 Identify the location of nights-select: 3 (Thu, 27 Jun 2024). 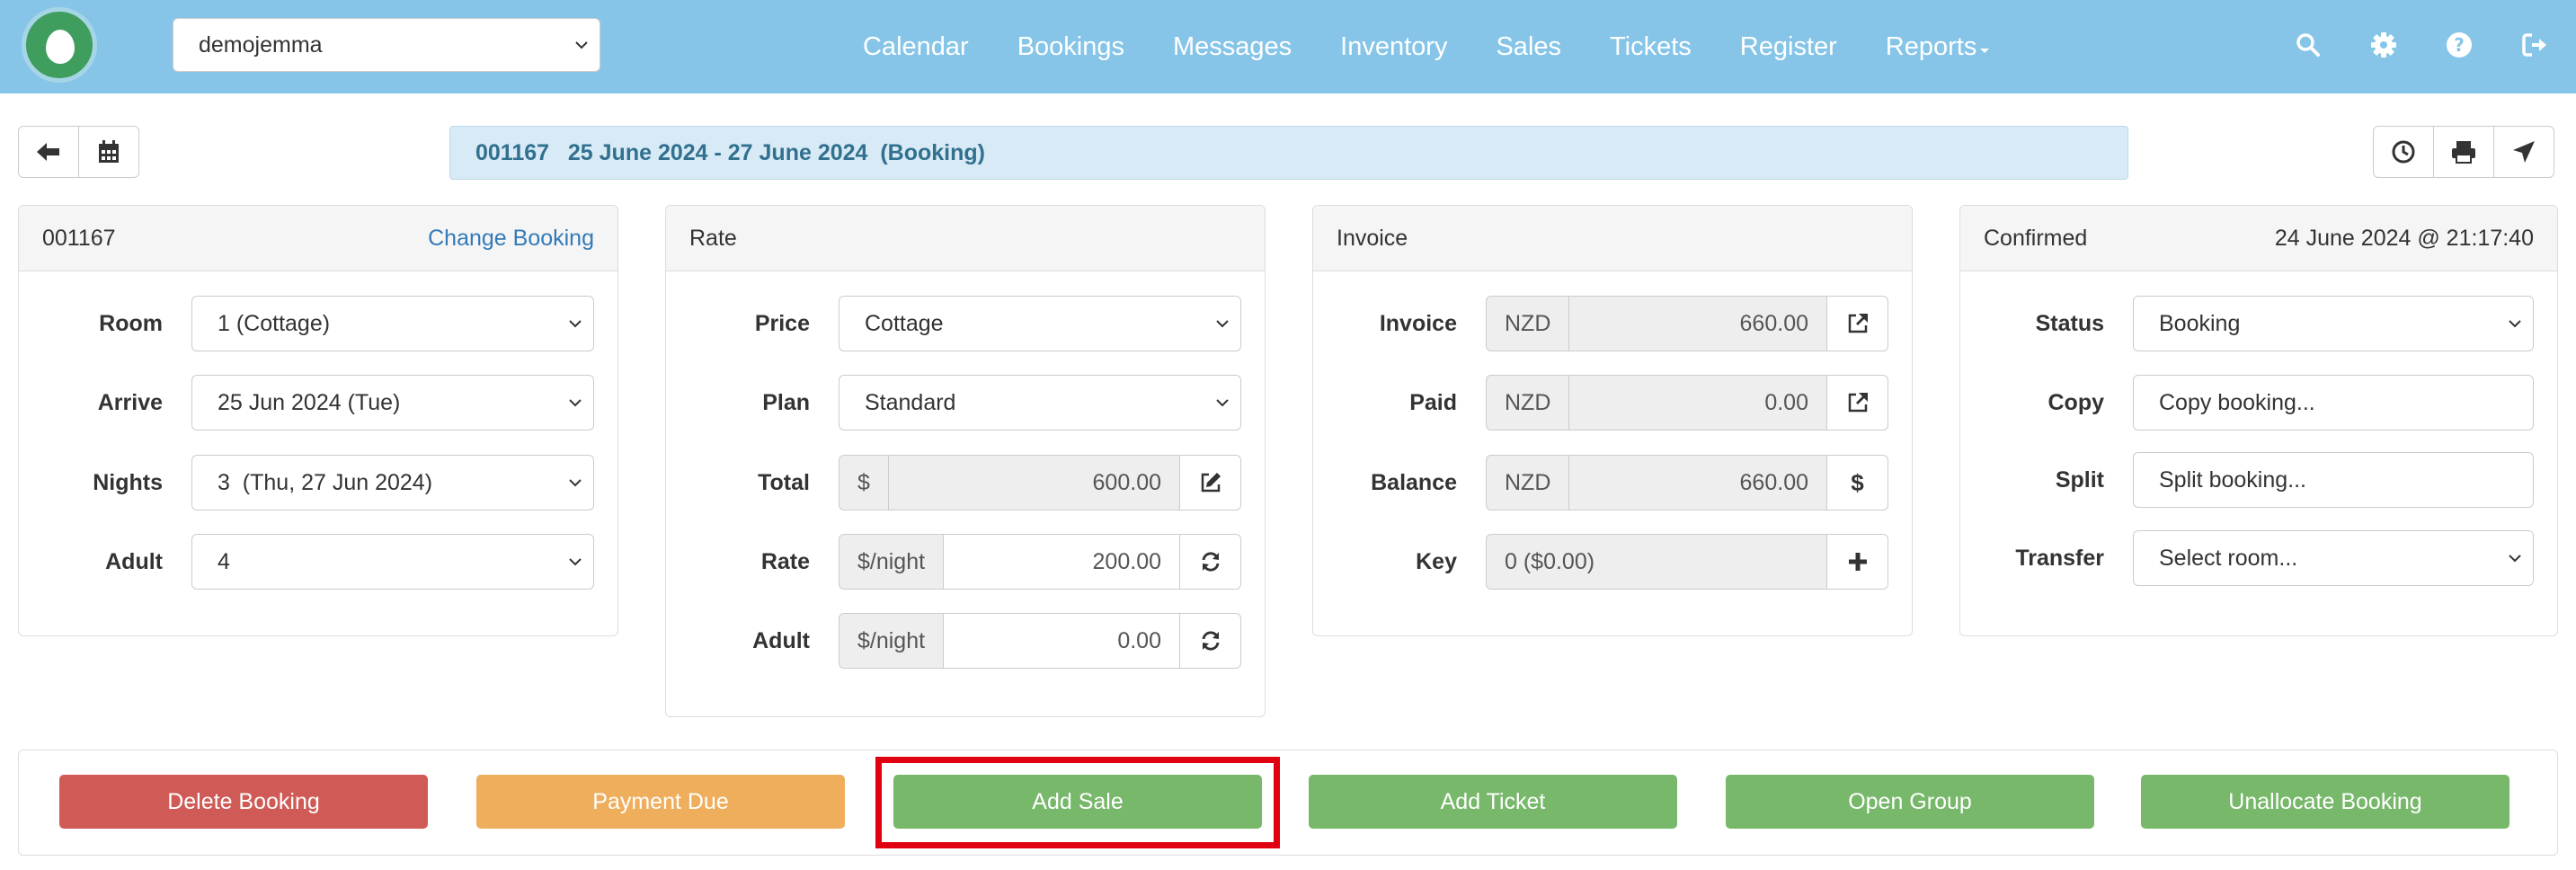
(392, 482).